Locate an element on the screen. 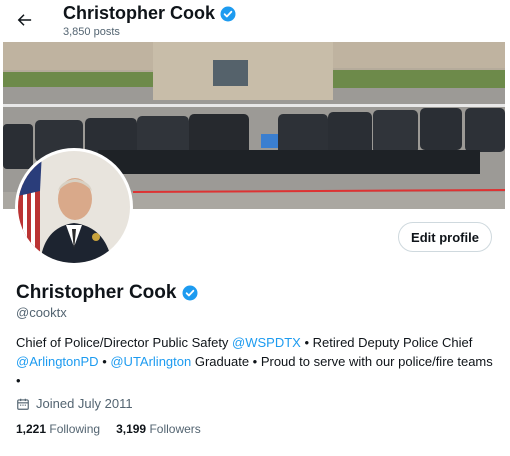 The image size is (510, 456). bio-mention-link: @ArlingtonPD is located at coordinates (57, 361).